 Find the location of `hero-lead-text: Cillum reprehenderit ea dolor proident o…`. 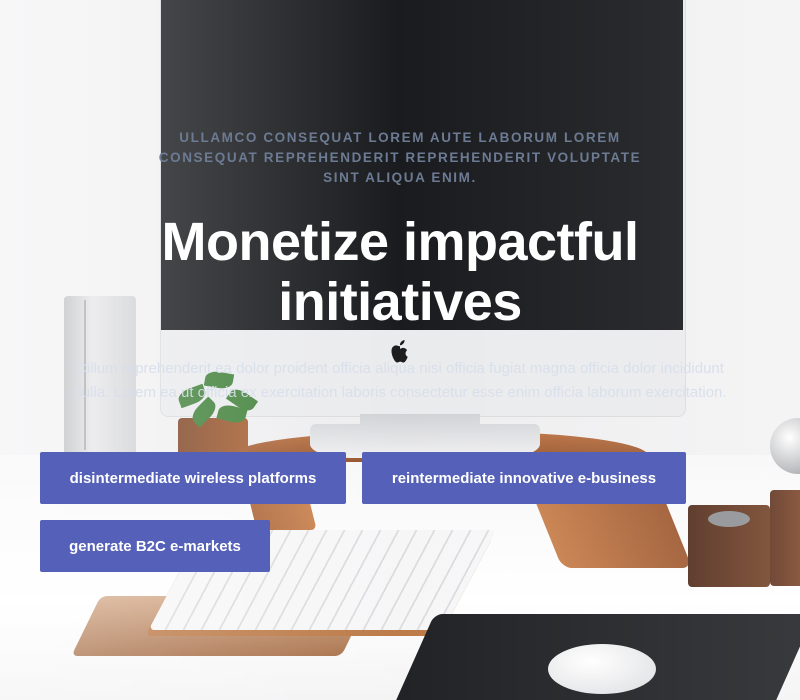

hero-lead-text: Cillum reprehenderit ea dolor proident o… is located at coordinates (400, 380).